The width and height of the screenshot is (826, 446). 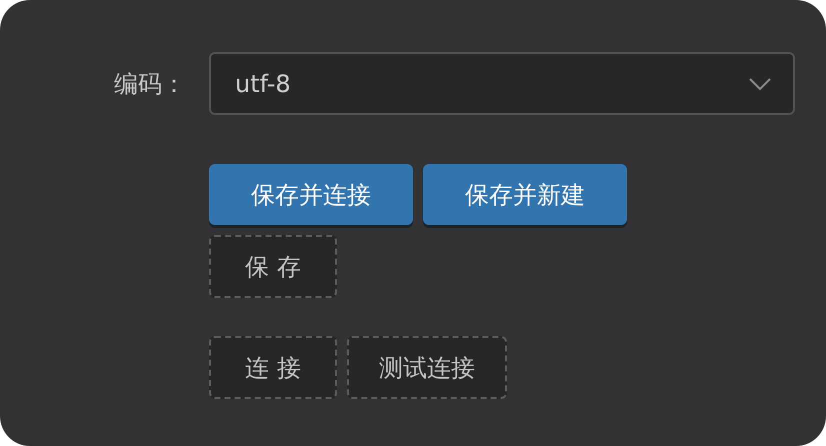 What do you see at coordinates (150, 84) in the screenshot?
I see `field-label: 编码：` at bounding box center [150, 84].